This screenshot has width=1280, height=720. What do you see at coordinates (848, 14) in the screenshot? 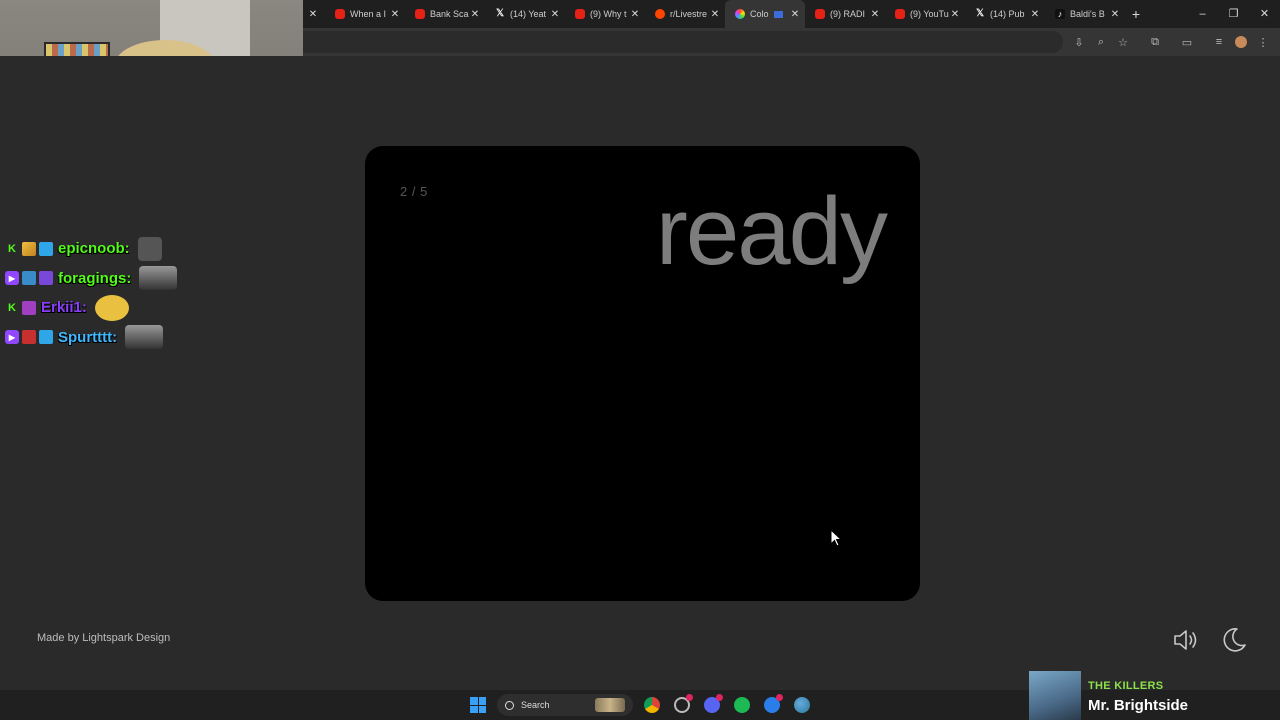
I see `tab-label: (9) RADI` at bounding box center [848, 14].